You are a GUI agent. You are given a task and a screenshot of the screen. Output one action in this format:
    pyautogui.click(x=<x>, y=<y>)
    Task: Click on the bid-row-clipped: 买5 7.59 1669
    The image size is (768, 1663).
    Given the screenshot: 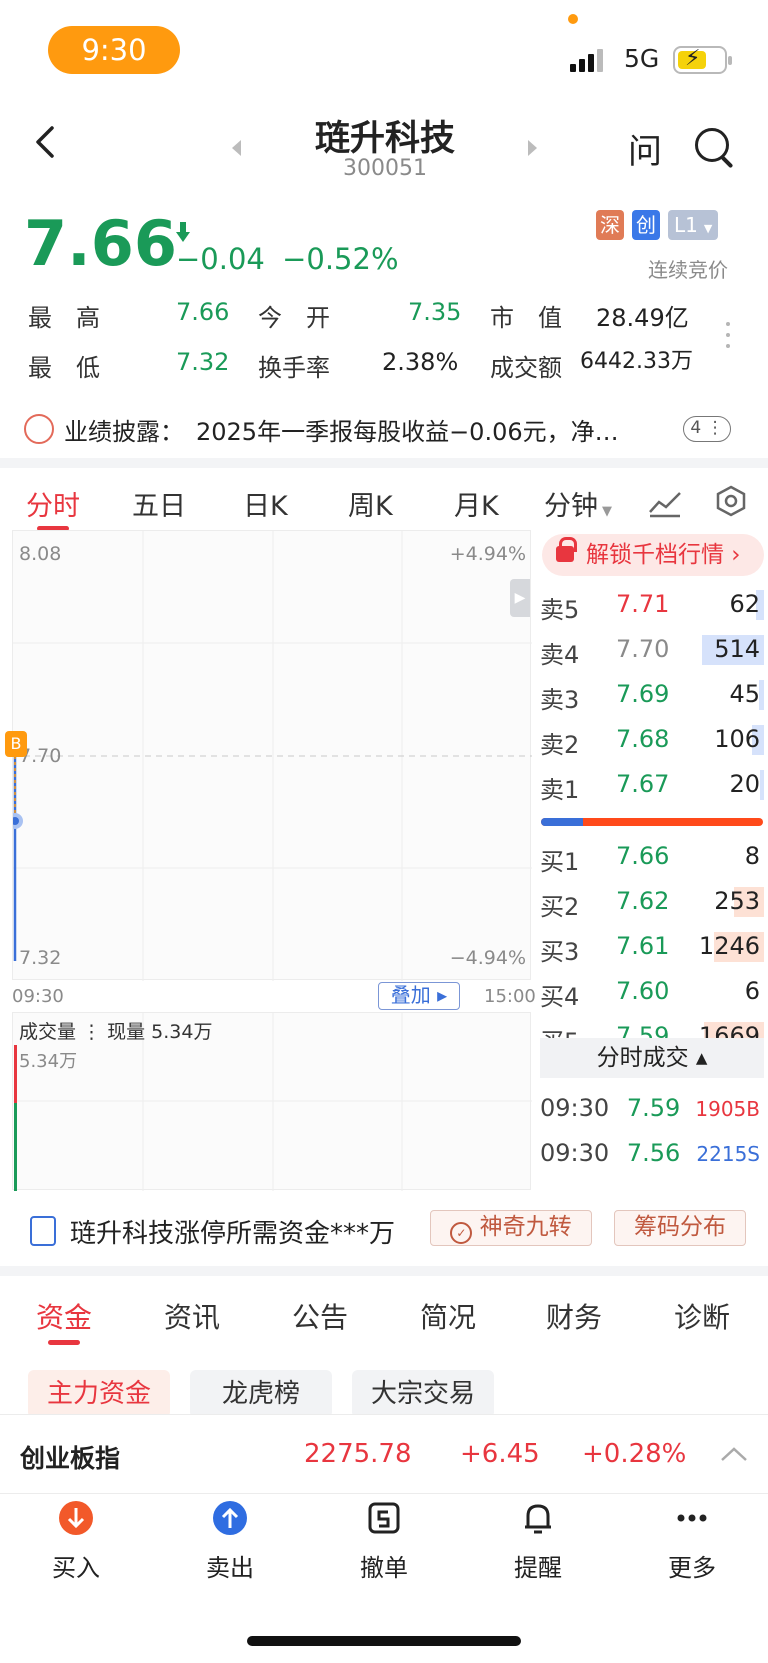 What is the action you would take?
    pyautogui.click(x=652, y=1028)
    